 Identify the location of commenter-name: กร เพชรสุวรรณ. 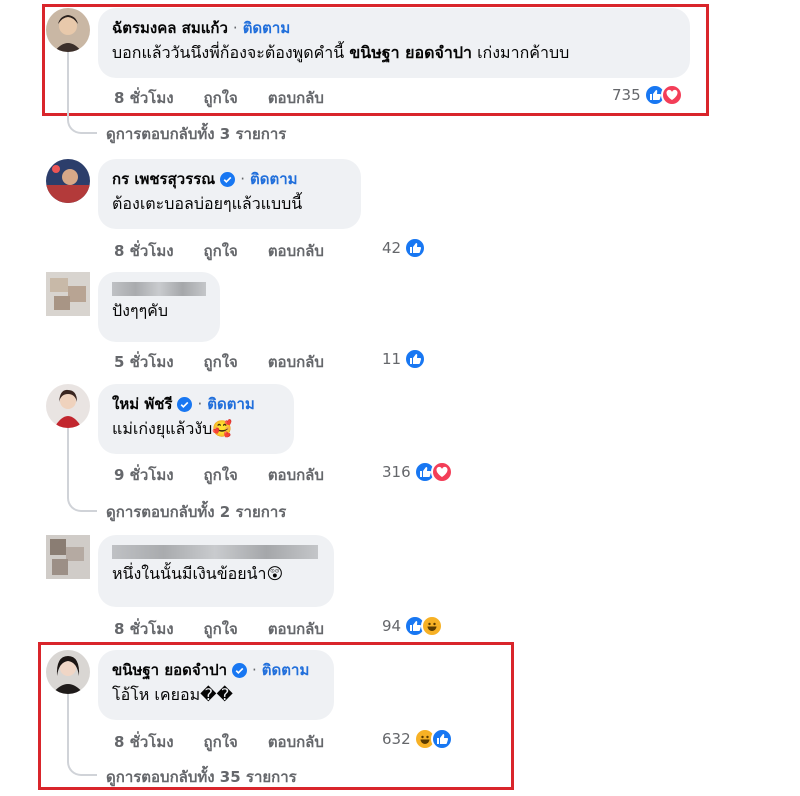
(163, 179).